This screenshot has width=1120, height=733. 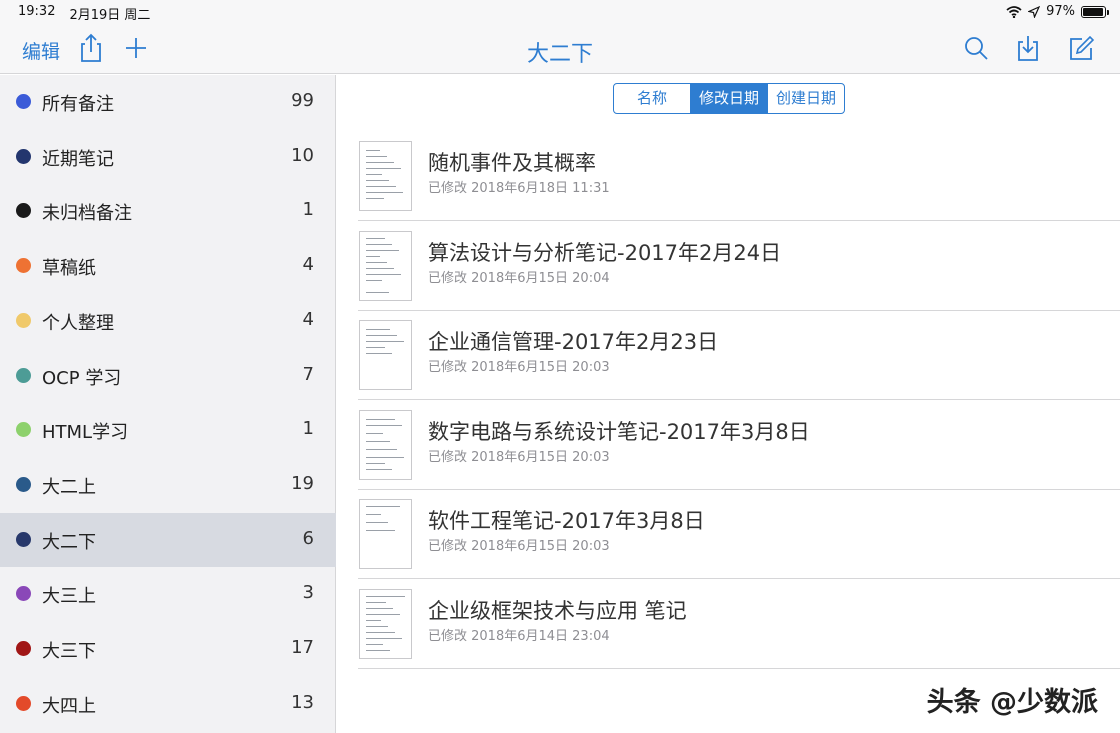 What do you see at coordinates (1095, 11) in the screenshot?
I see `battery-icon` at bounding box center [1095, 11].